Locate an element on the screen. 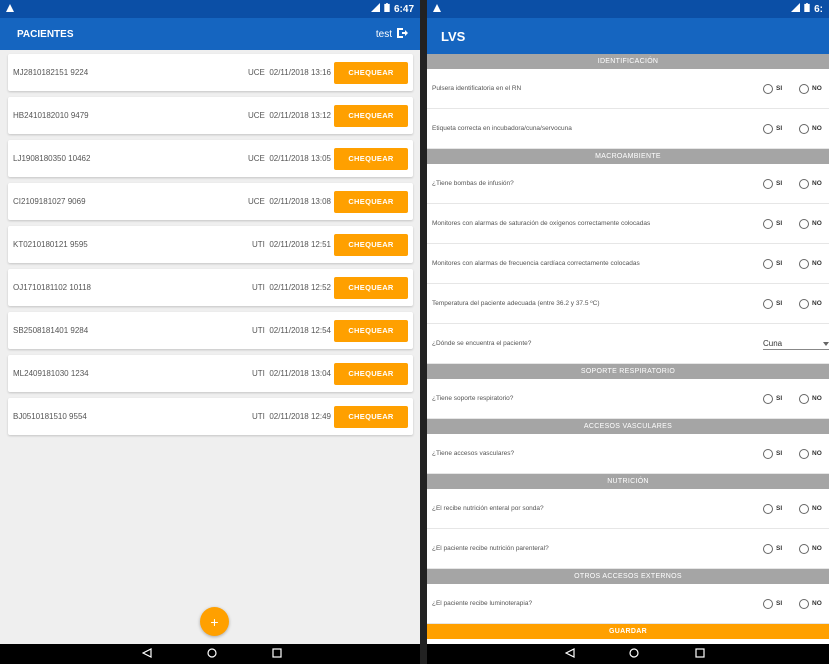 The width and height of the screenshot is (829, 664). section-header: ACCESOS VASCULARES is located at coordinates (628, 426).